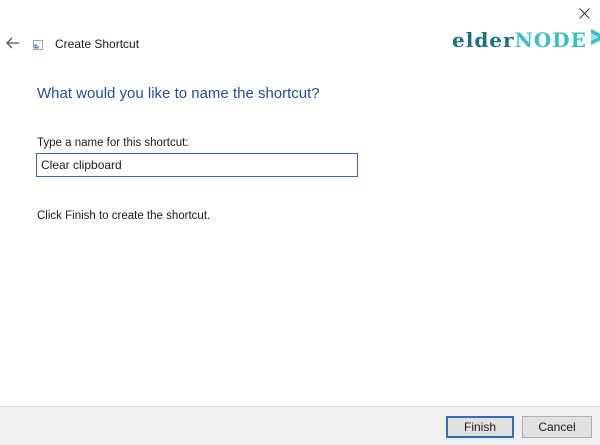  I want to click on shortcut-name-label: Type a name for this shortcut:, so click(113, 143).